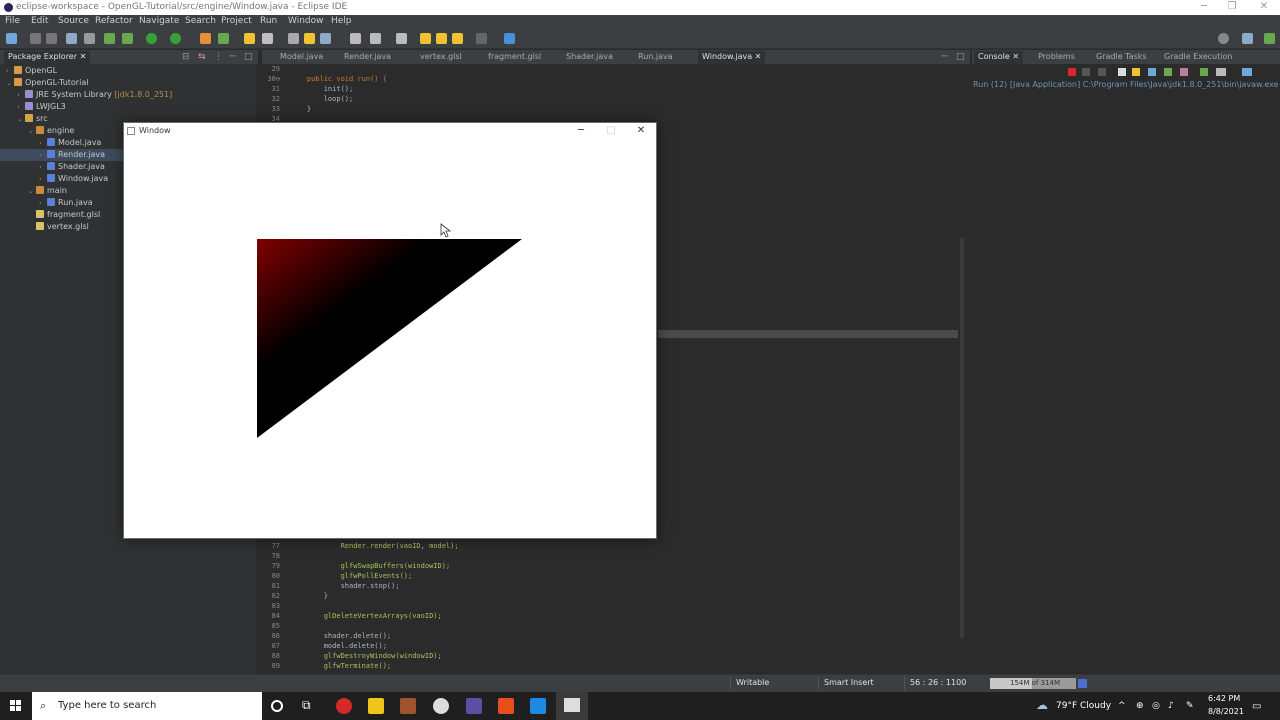  What do you see at coordinates (325, 38) in the screenshot?
I see `block-selection-icon` at bounding box center [325, 38].